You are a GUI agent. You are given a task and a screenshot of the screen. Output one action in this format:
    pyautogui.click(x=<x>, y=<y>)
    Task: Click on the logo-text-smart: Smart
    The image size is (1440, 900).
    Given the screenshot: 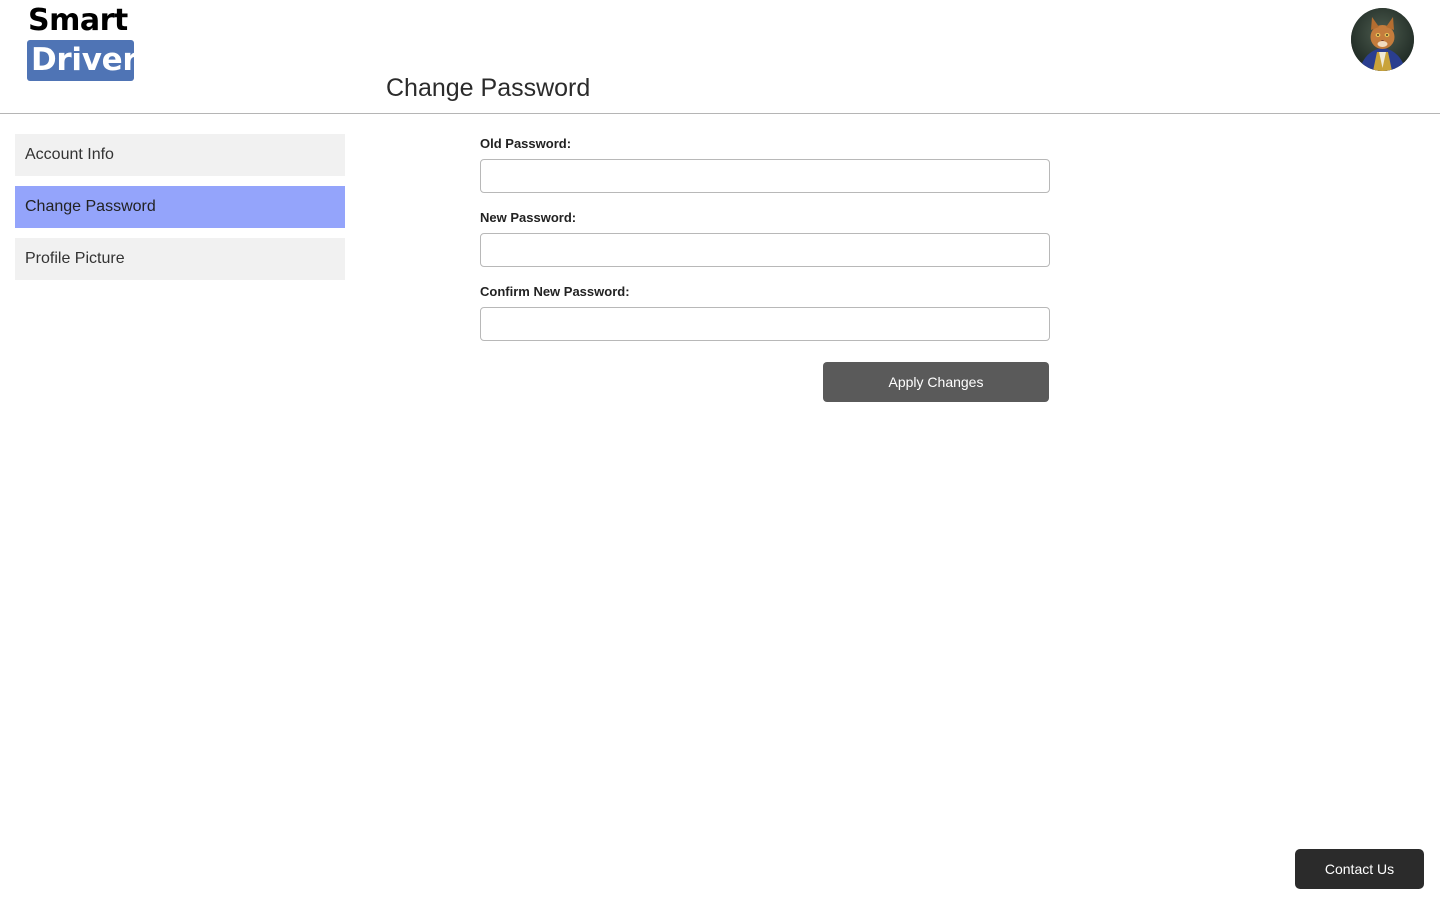 What is the action you would take?
    pyautogui.click(x=78, y=20)
    